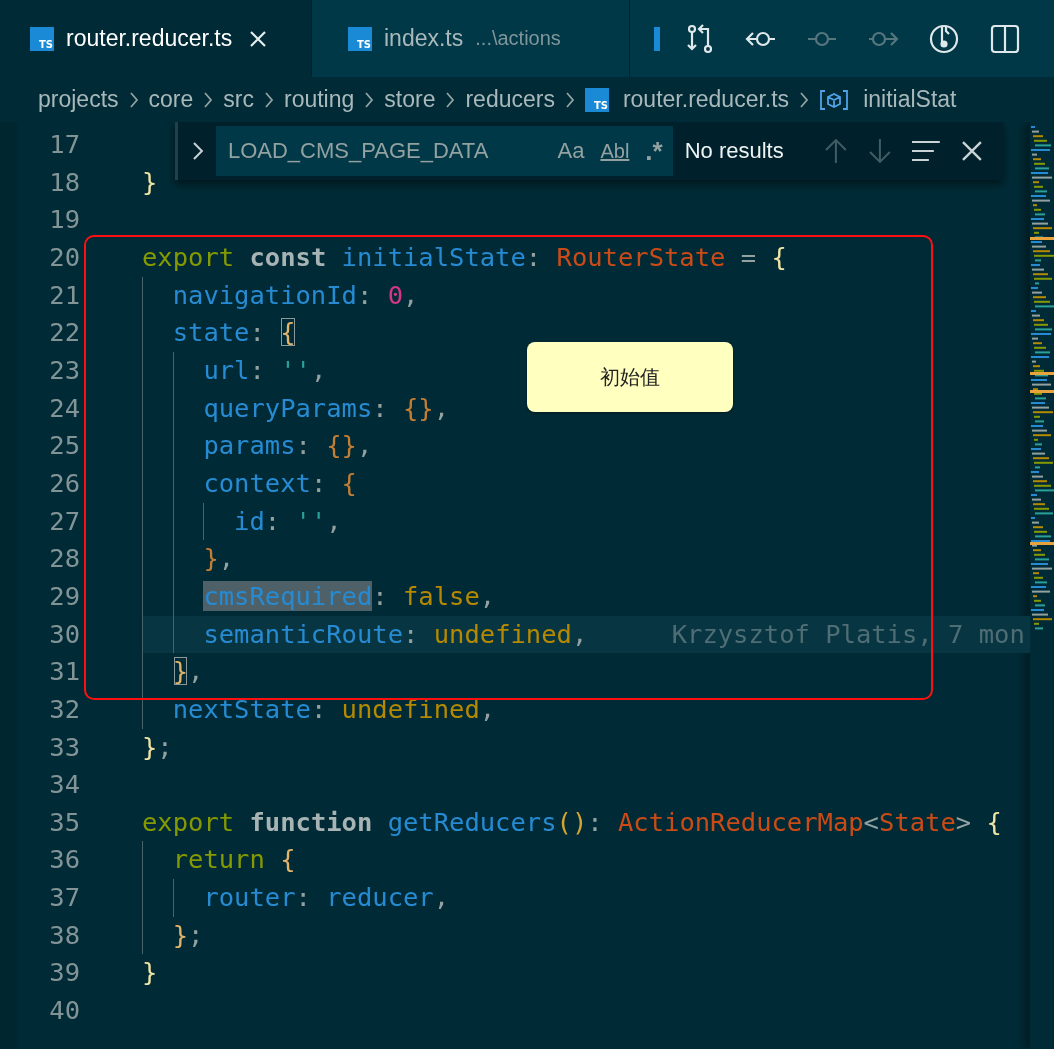 The image size is (1054, 1049). Describe the element at coordinates (471, 38) in the screenshot. I see `editor-tab: TS index.ts ...\actions` at that location.